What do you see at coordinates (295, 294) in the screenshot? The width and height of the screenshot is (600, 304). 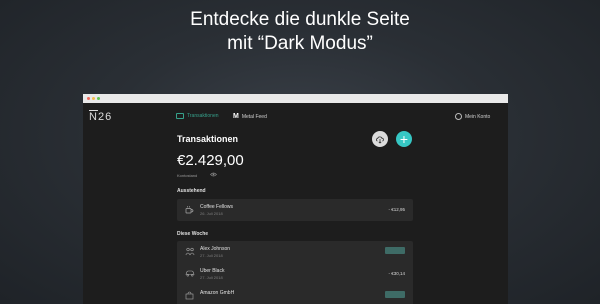 I see `transaction-row: Amazon GmbH` at bounding box center [295, 294].